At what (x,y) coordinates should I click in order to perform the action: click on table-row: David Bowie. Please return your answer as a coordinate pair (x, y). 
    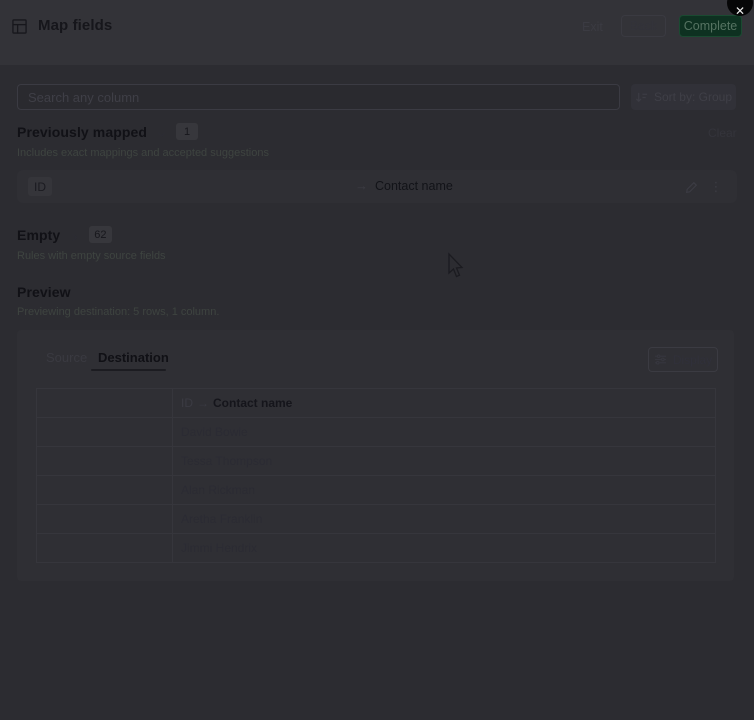
    Looking at the image, I should click on (376, 432).